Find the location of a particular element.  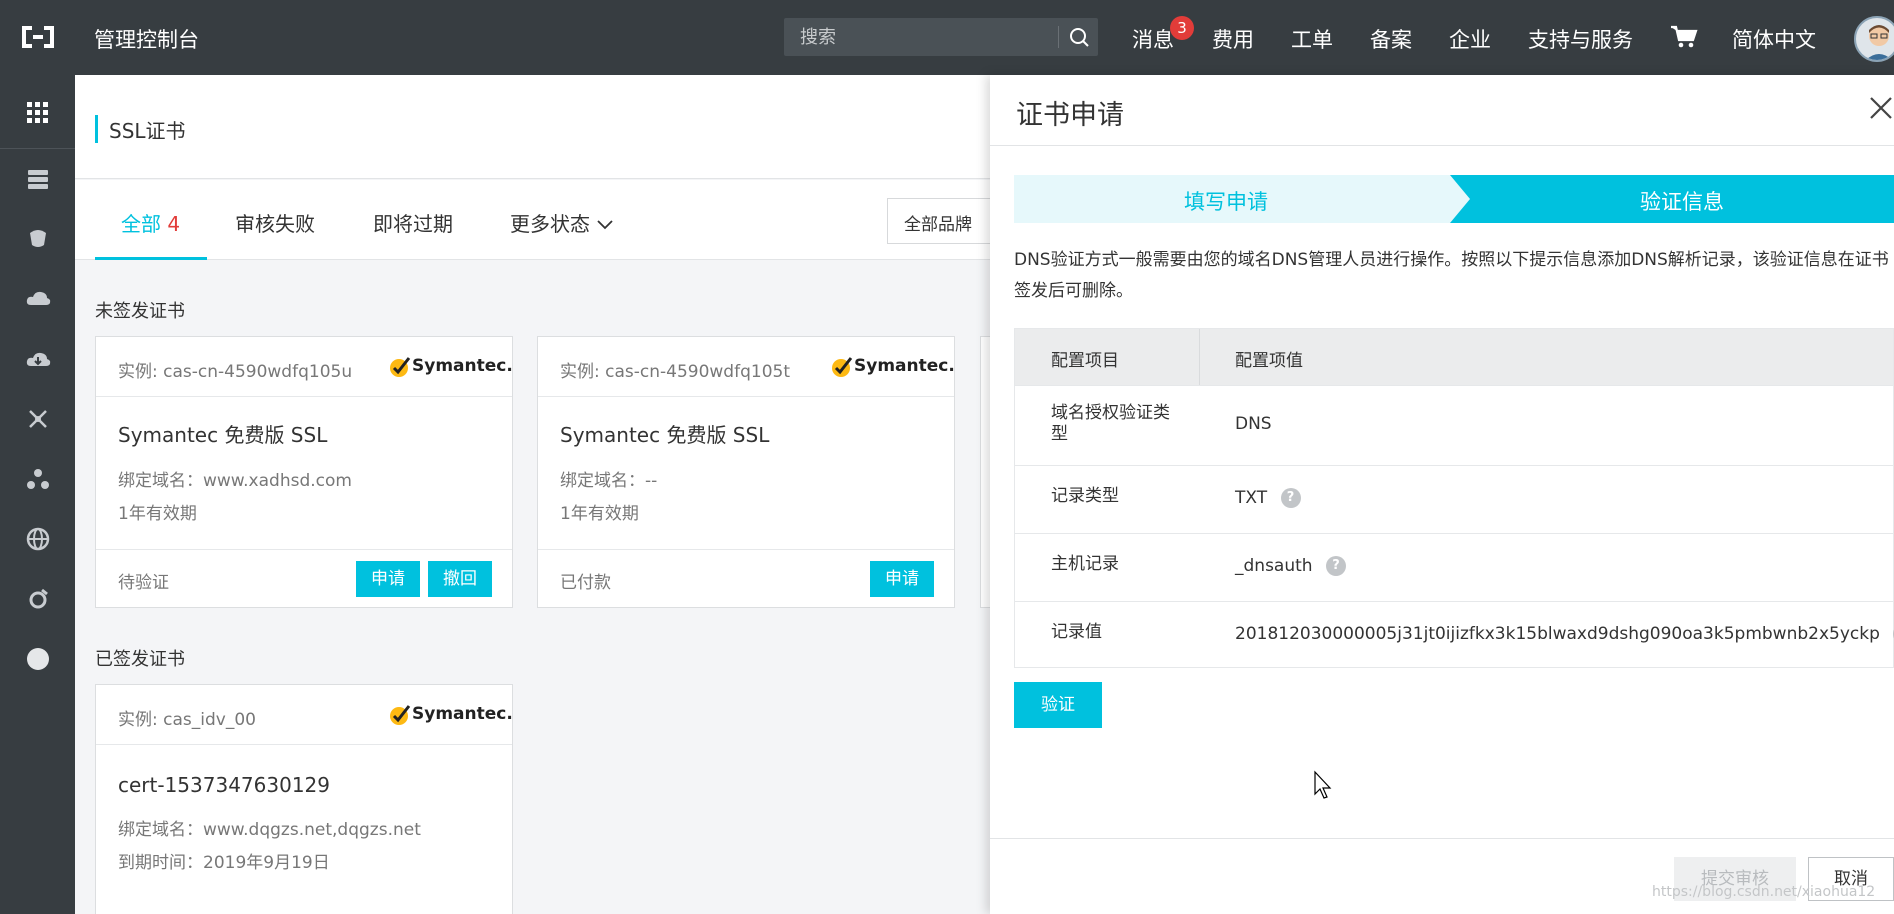

row-value: TXT ? is located at coordinates (1268, 498).